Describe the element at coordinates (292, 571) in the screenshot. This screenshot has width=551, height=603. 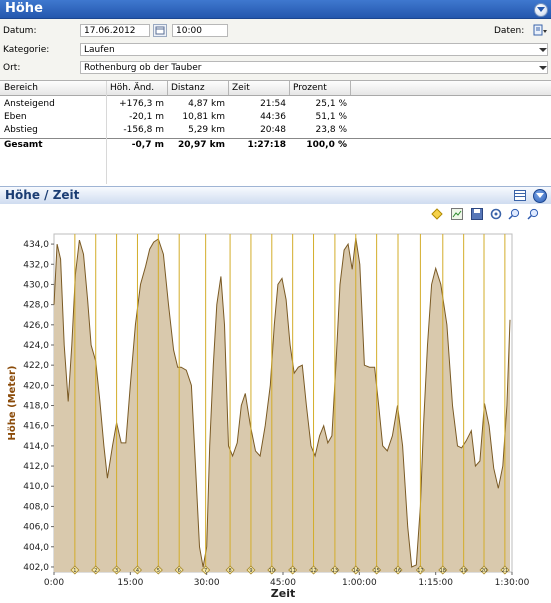
I see `marker-label: 11` at that location.